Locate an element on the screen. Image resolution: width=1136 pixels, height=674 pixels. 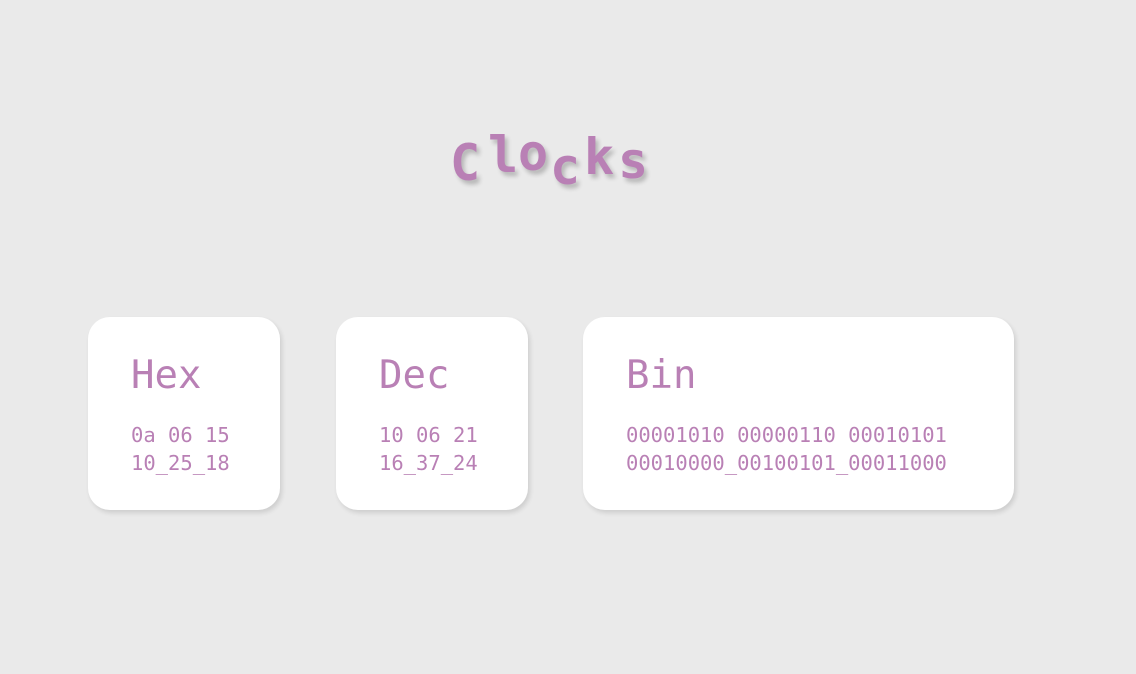
dec-clock-card: Dec 10 06 21 16_37_24 is located at coordinates (432, 413).